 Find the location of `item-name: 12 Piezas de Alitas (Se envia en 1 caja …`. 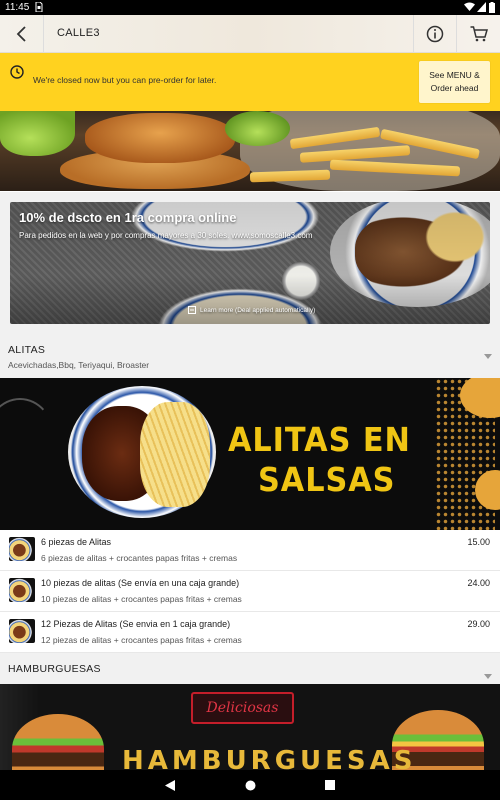

item-name: 12 Piezas de Alitas (Se envia en 1 caja … is located at coordinates (136, 624).